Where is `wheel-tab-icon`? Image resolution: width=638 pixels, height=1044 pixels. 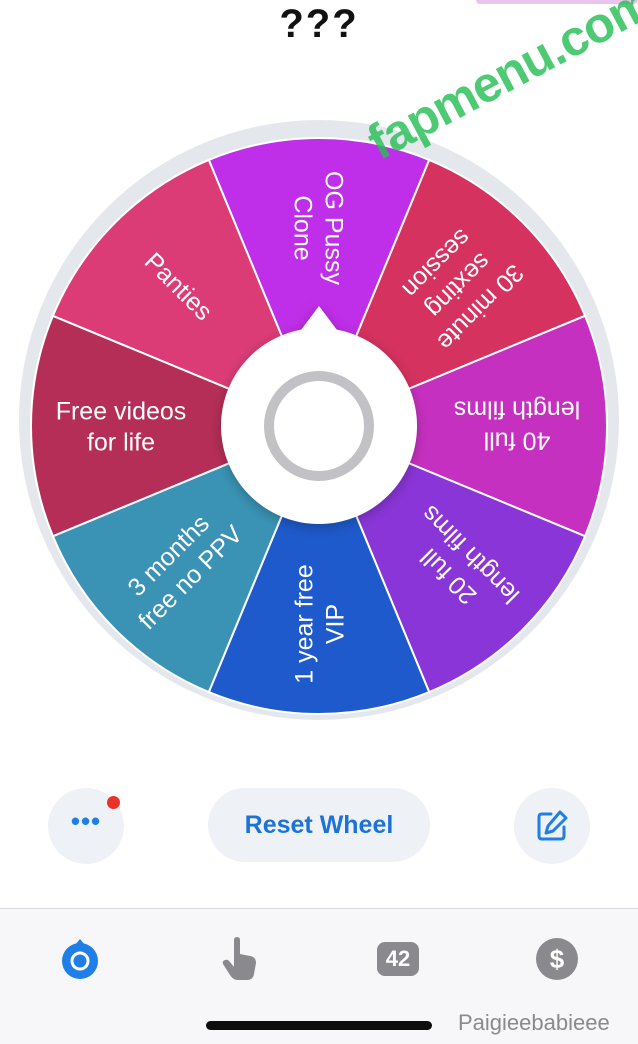 wheel-tab-icon is located at coordinates (80, 959).